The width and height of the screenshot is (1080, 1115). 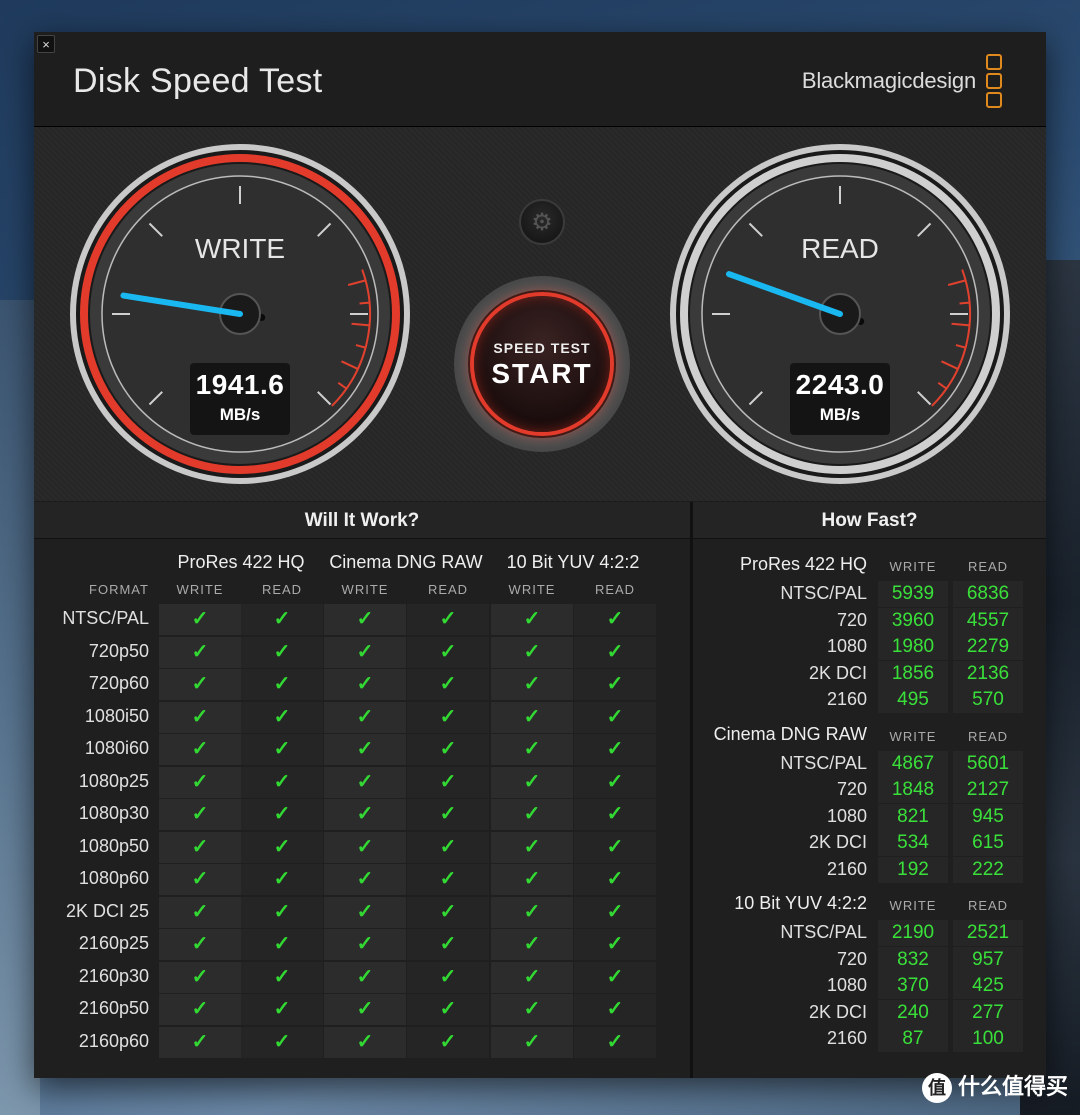 I want to click on wiw-group-header: ProRes 422 HQ, so click(x=241, y=562).